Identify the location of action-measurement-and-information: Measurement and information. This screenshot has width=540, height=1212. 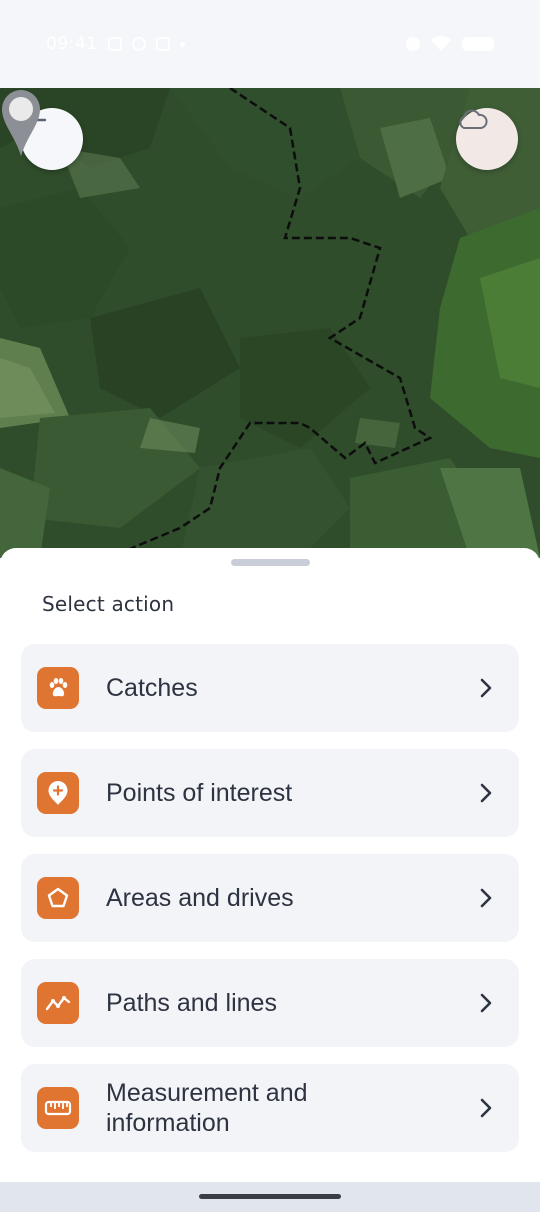
(270, 1108).